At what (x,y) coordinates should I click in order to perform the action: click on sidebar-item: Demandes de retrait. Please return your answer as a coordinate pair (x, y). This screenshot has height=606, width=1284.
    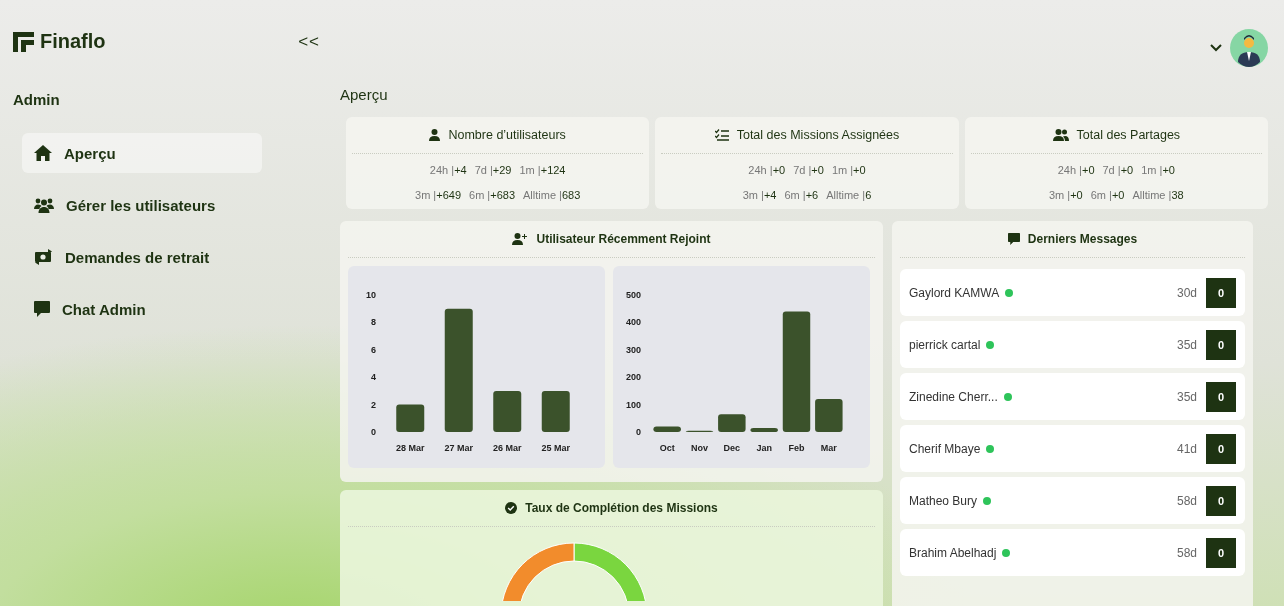
    Looking at the image, I should click on (142, 257).